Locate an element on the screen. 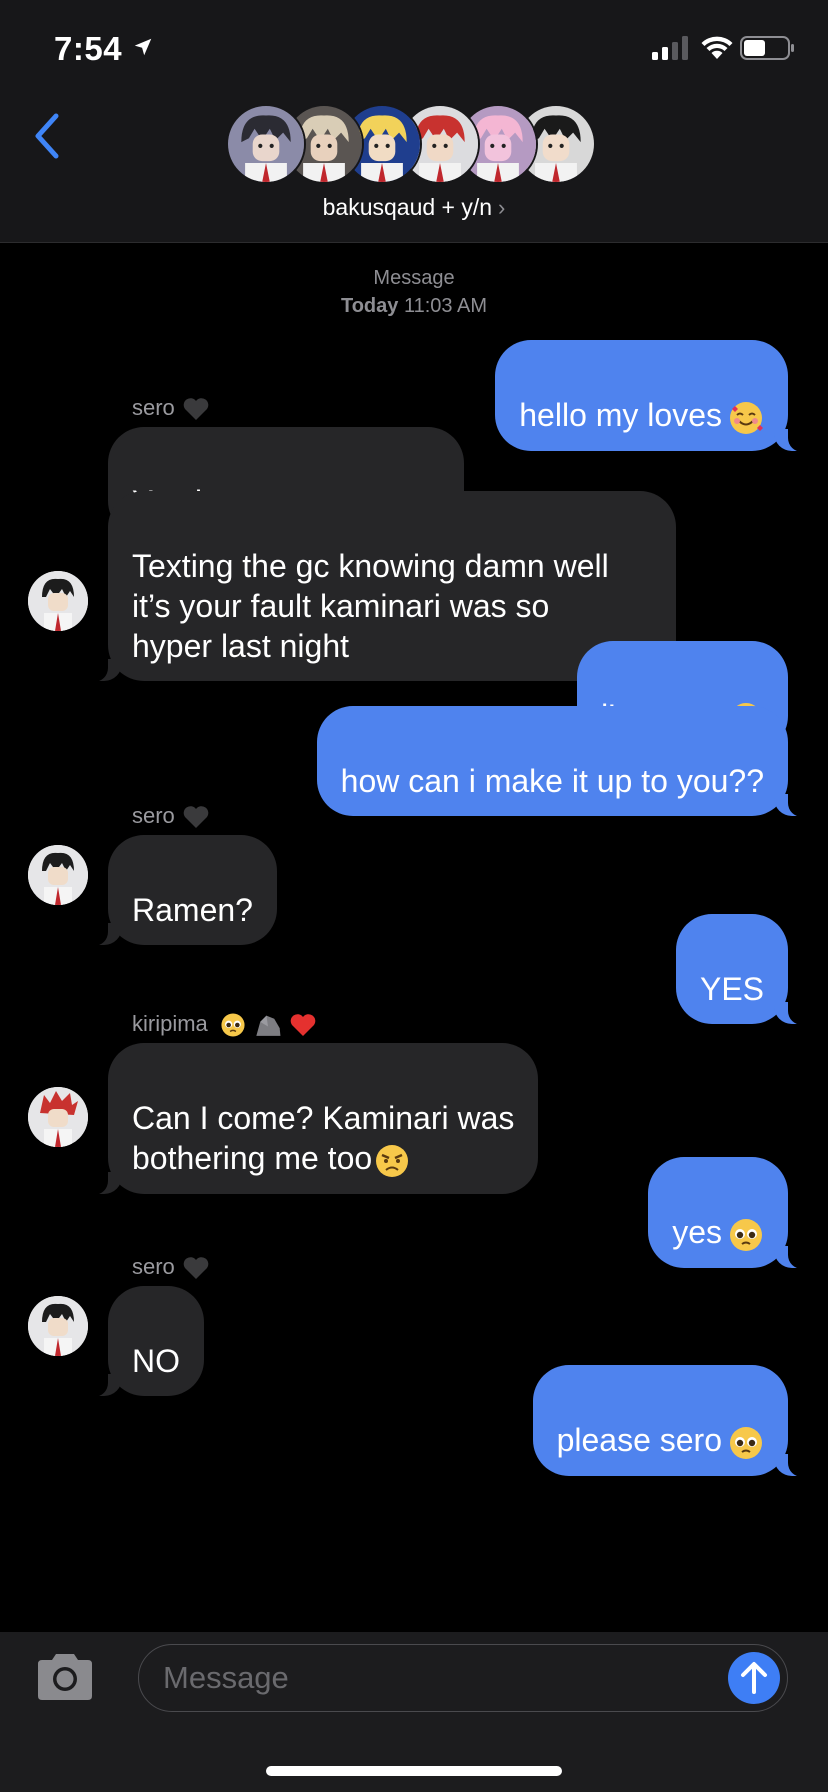 The image size is (828, 1792). message-text: hello my loves is located at coordinates (620, 415).